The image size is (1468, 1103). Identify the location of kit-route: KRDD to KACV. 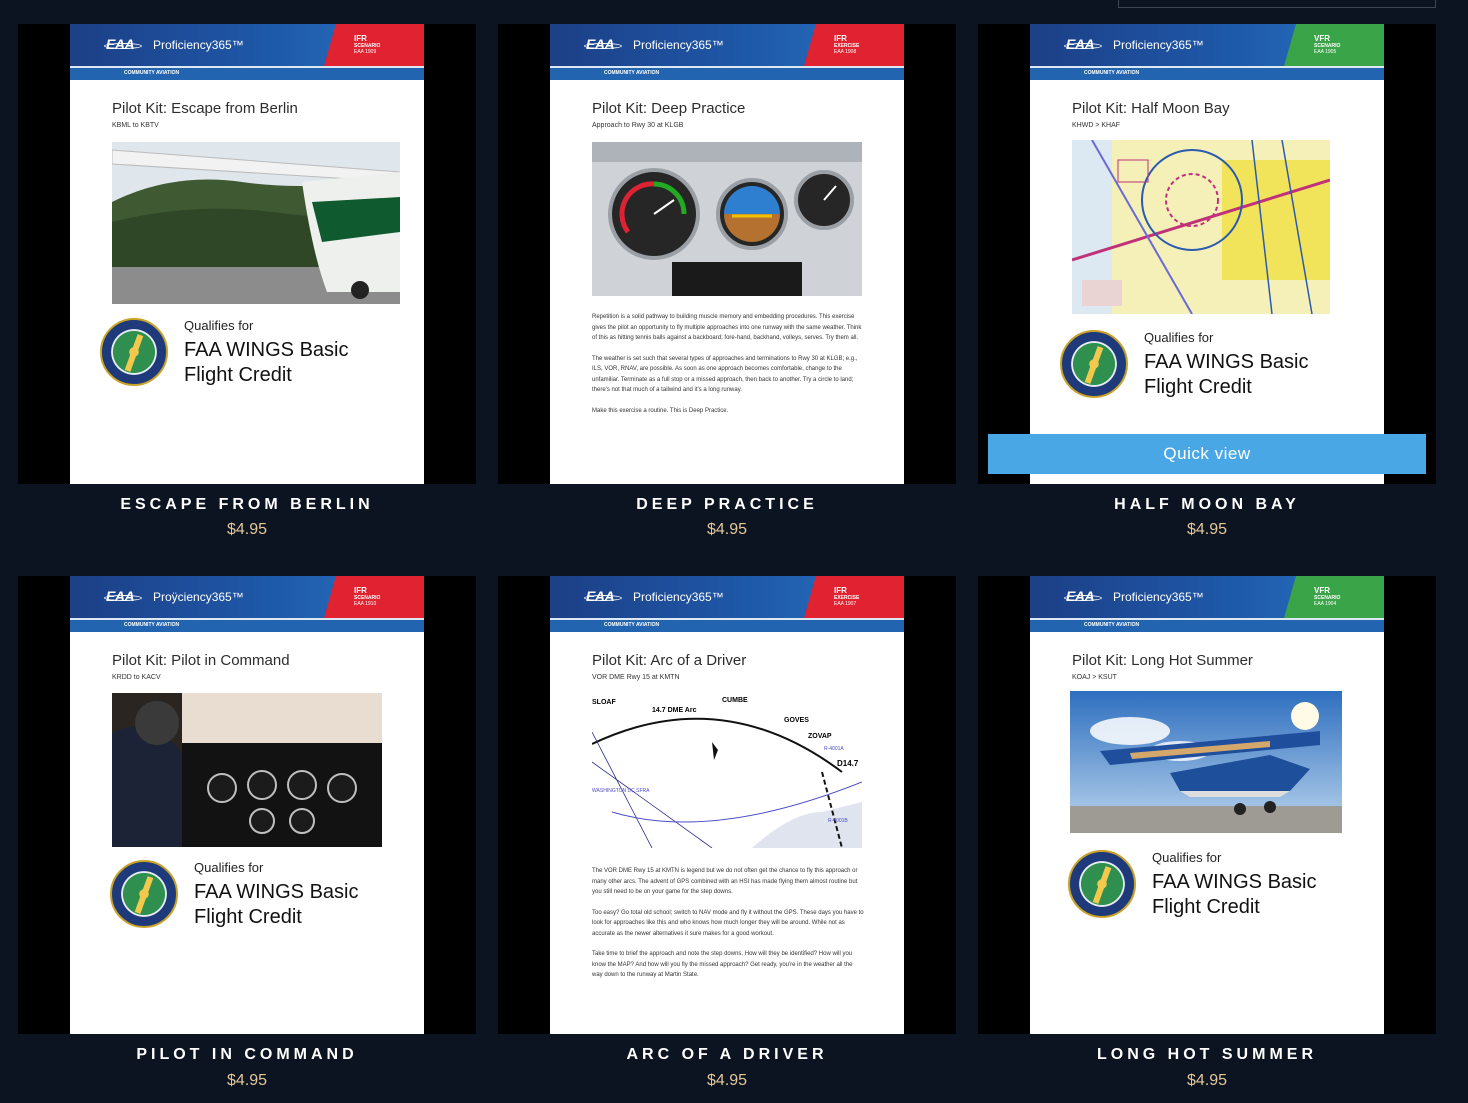
(136, 677).